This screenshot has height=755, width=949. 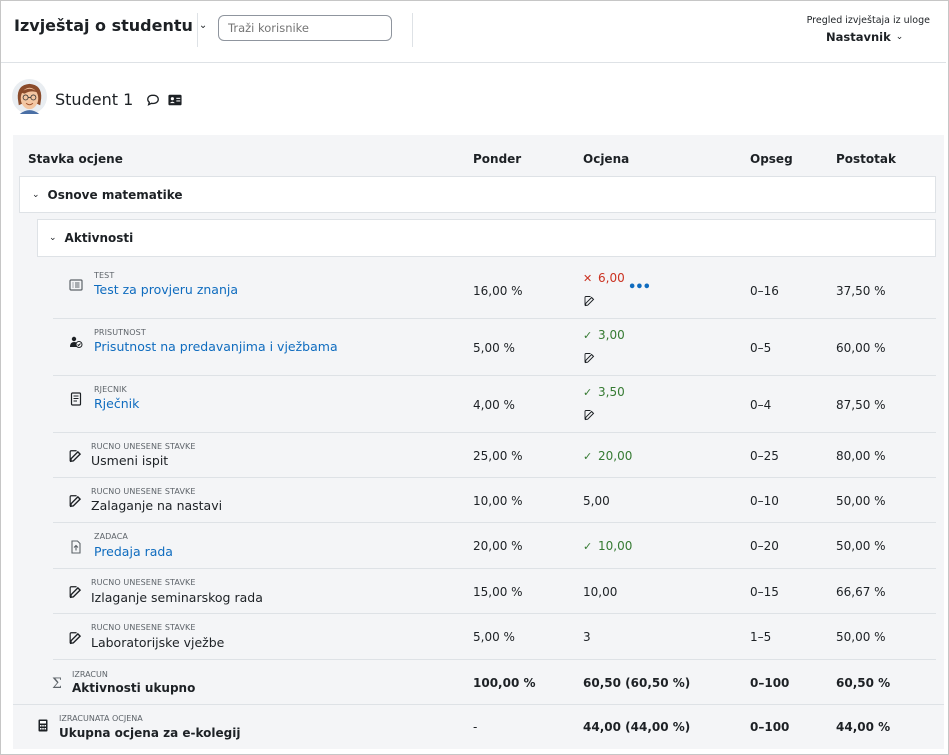 What do you see at coordinates (604, 335) in the screenshot?
I see `item-grade: ✓ 3,00` at bounding box center [604, 335].